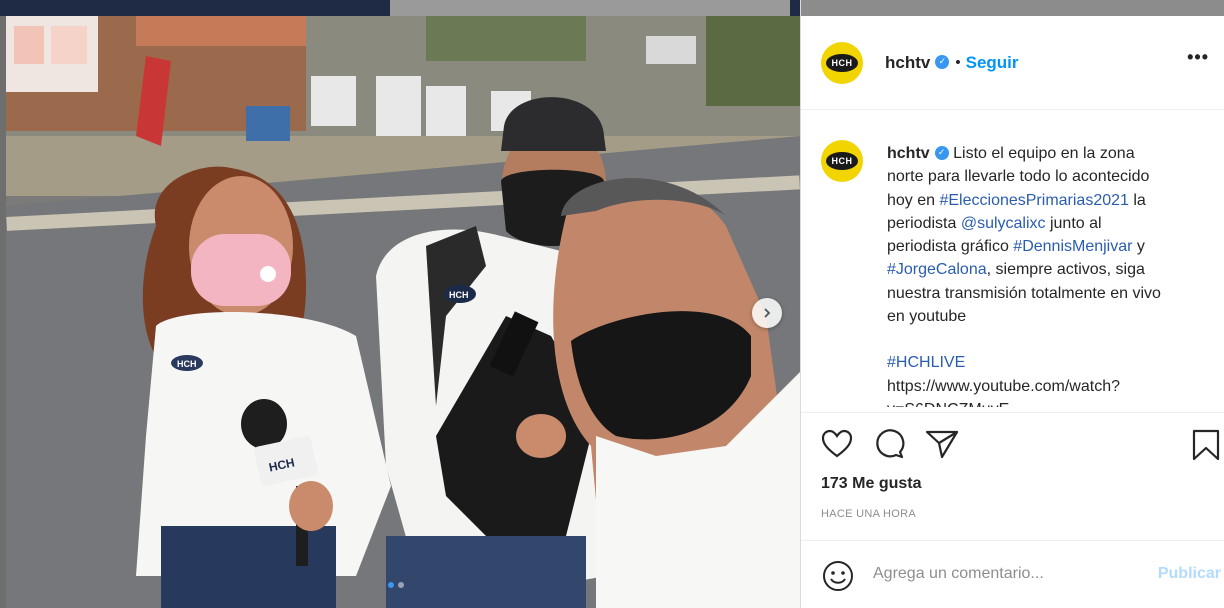 The image size is (1224, 608). Describe the element at coordinates (992, 63) in the screenshot. I see `follow-button: Seguir` at that location.